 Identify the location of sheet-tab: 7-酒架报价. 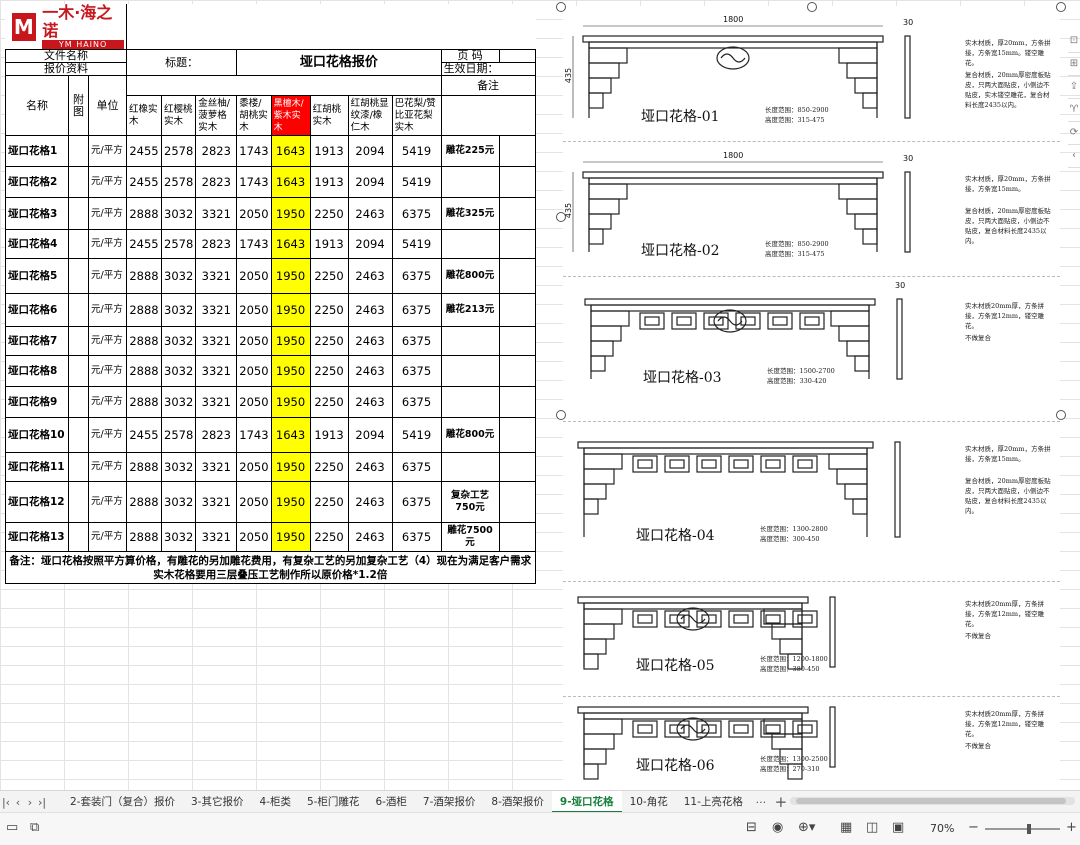
(449, 802).